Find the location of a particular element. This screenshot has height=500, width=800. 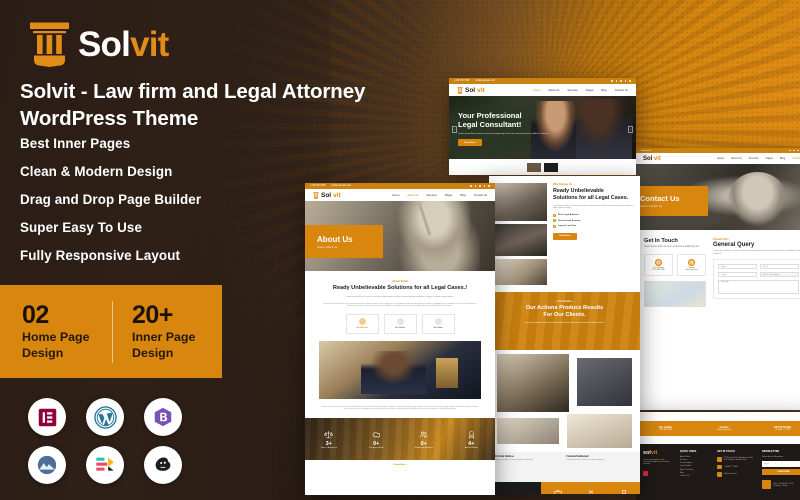

carousel-prev-arrow: ‹ is located at coordinates (454, 129).